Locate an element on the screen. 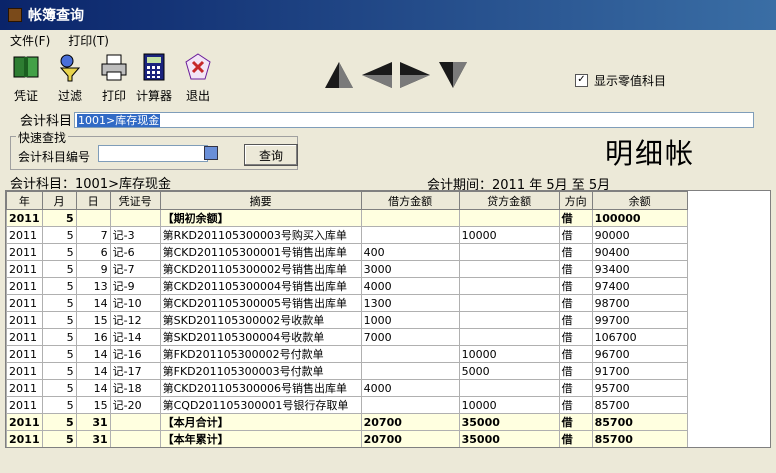 This screenshot has width=776, height=473. cell-day: 7 is located at coordinates (93, 235).